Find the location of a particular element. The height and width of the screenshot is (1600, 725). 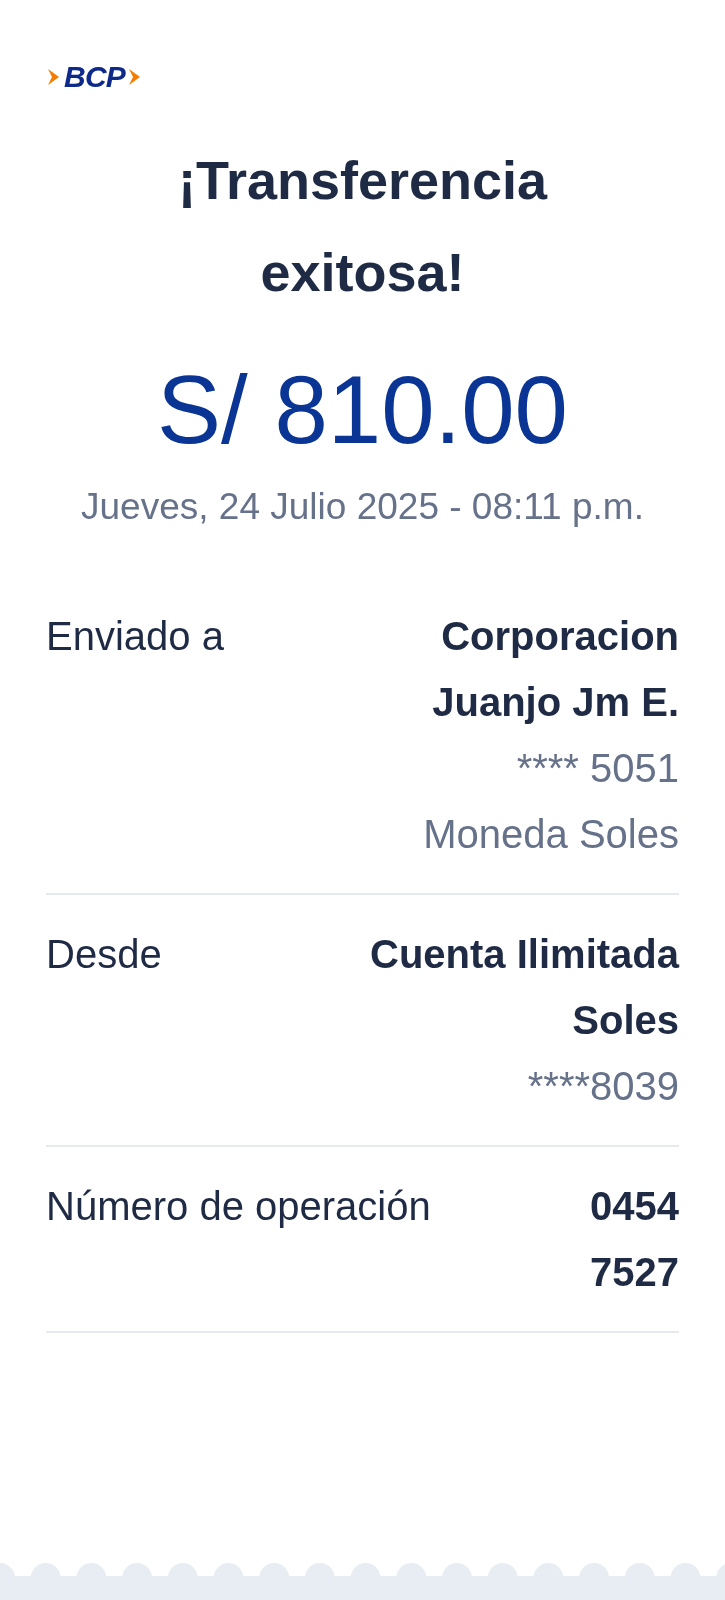

detail-info: Moneda Soles is located at coordinates (551, 834).